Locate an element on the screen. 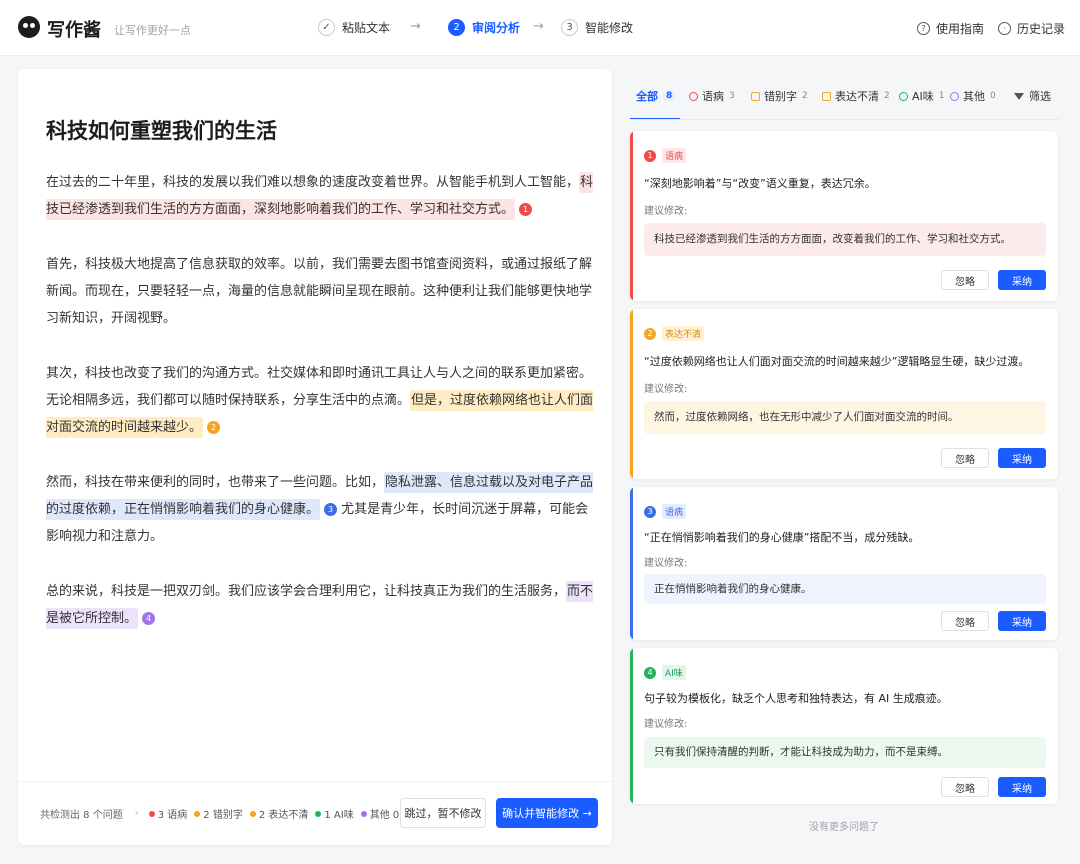 The width and height of the screenshot is (1080, 864). help-circle-icon: ? is located at coordinates (923, 28).